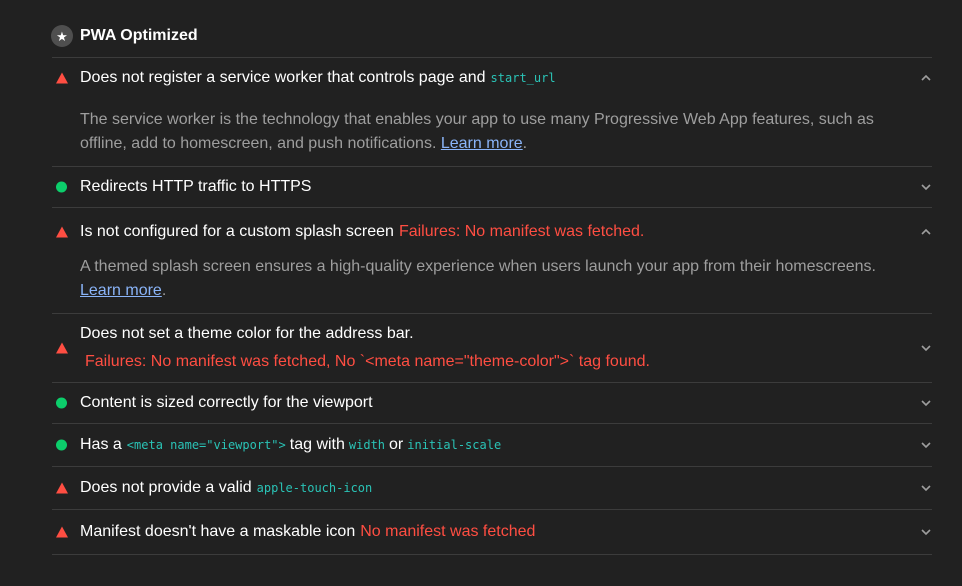  I want to click on audit-code-meta: <meta name="viewport">, so click(206, 445).